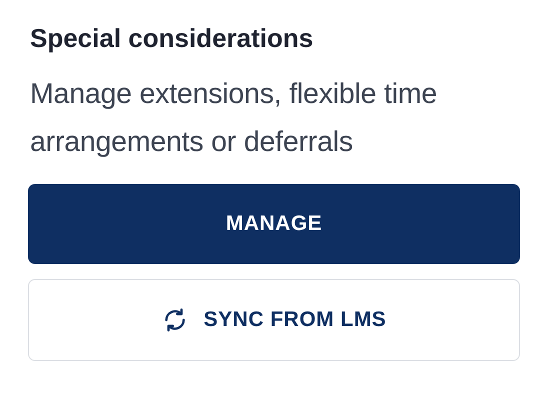 The height and width of the screenshot is (404, 552). Describe the element at coordinates (172, 38) in the screenshot. I see `section-heading: Special considerations` at that location.